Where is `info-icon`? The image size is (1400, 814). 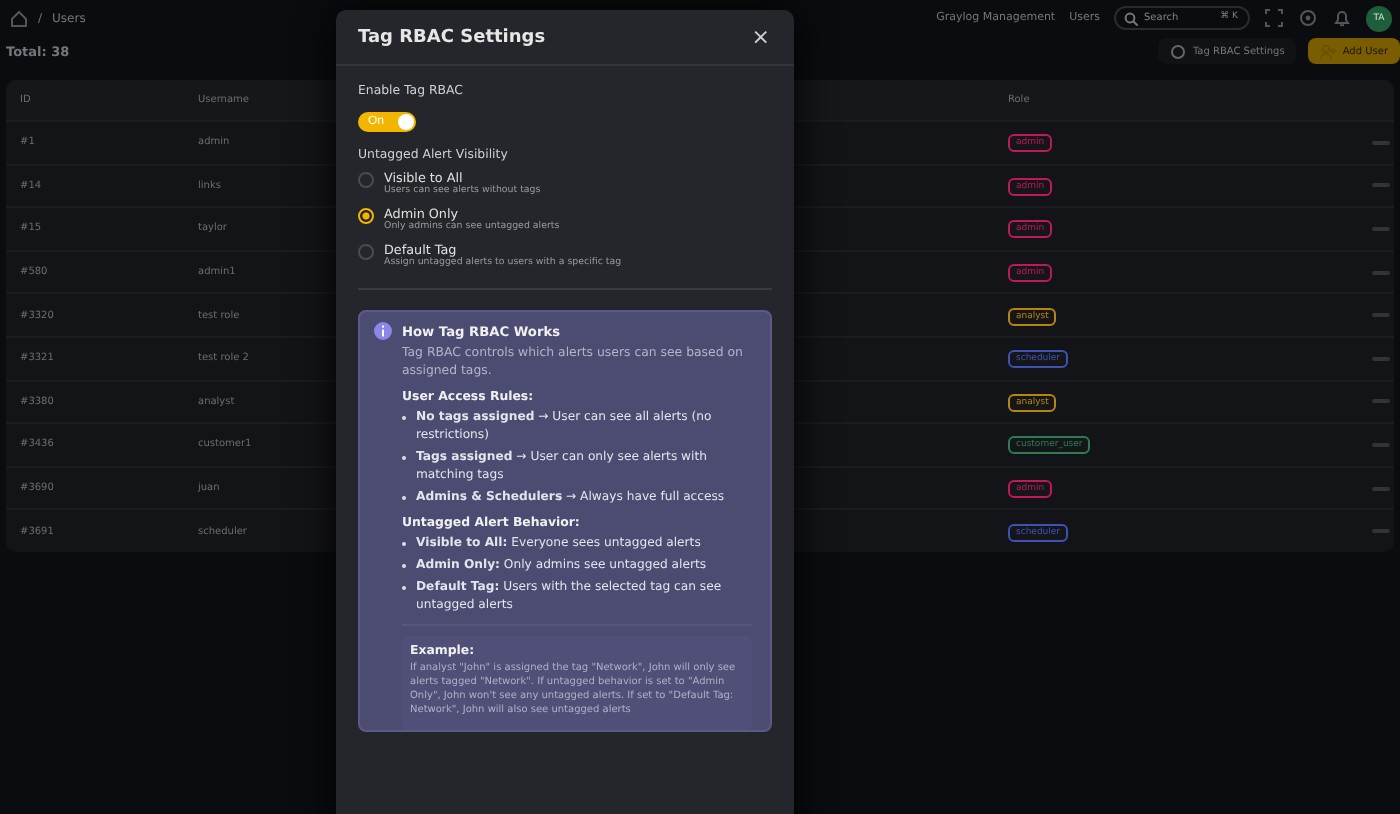 info-icon is located at coordinates (383, 331).